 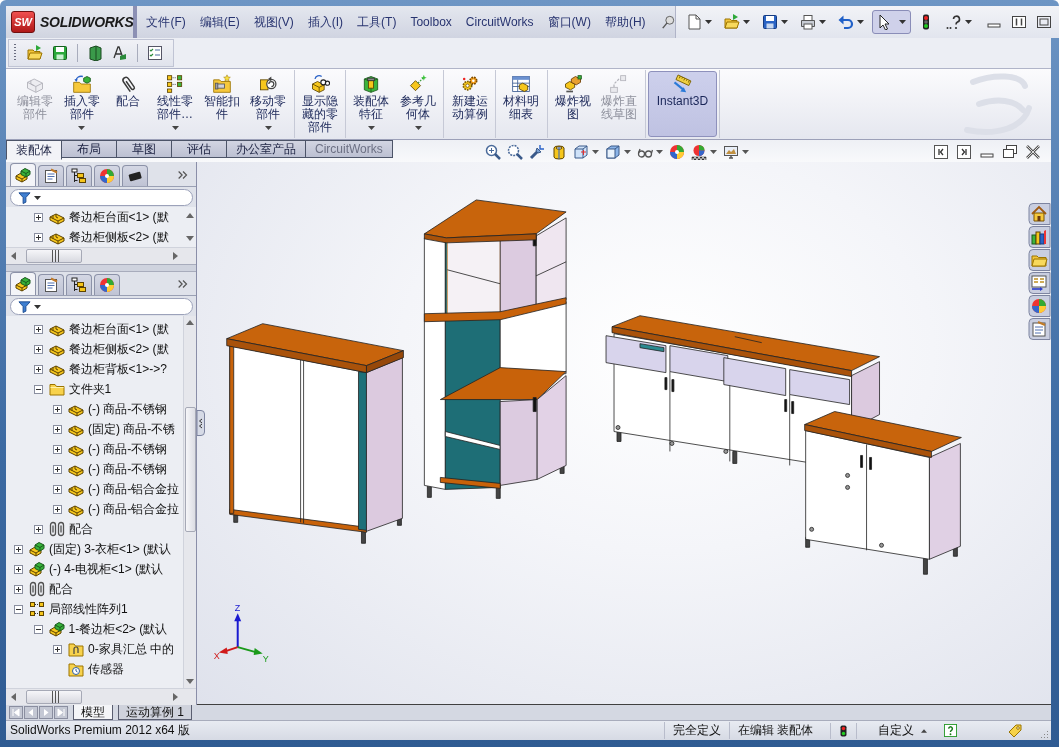 I want to click on restore-icon, so click(x=1010, y=152).